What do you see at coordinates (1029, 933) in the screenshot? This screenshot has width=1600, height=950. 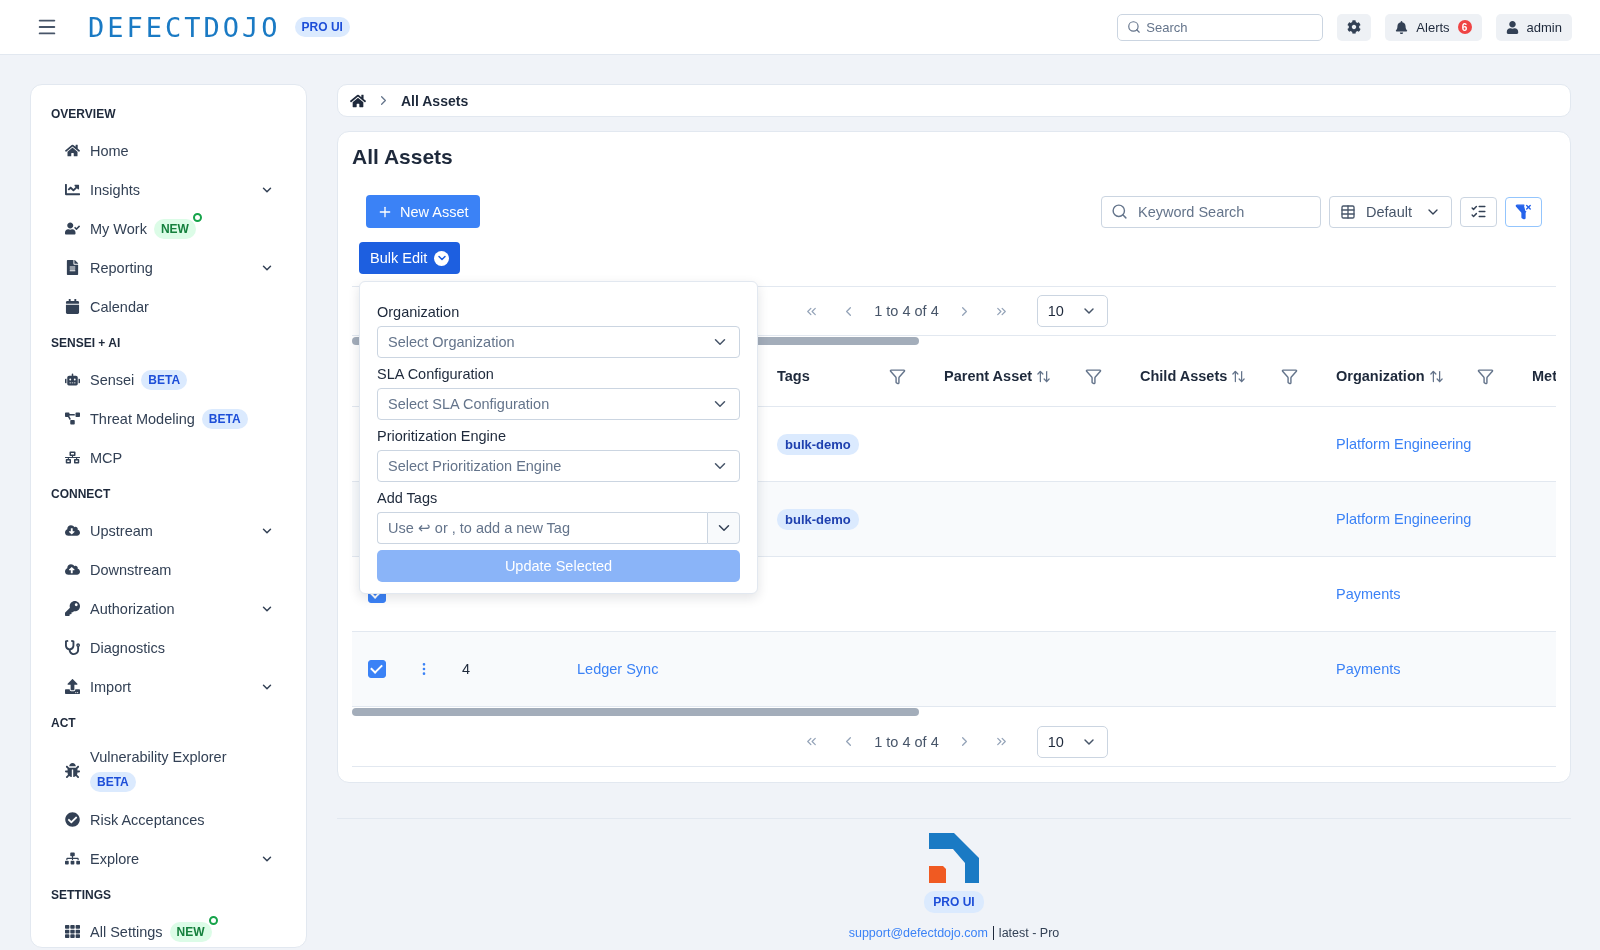 I see `version-text: latest - Pro` at bounding box center [1029, 933].